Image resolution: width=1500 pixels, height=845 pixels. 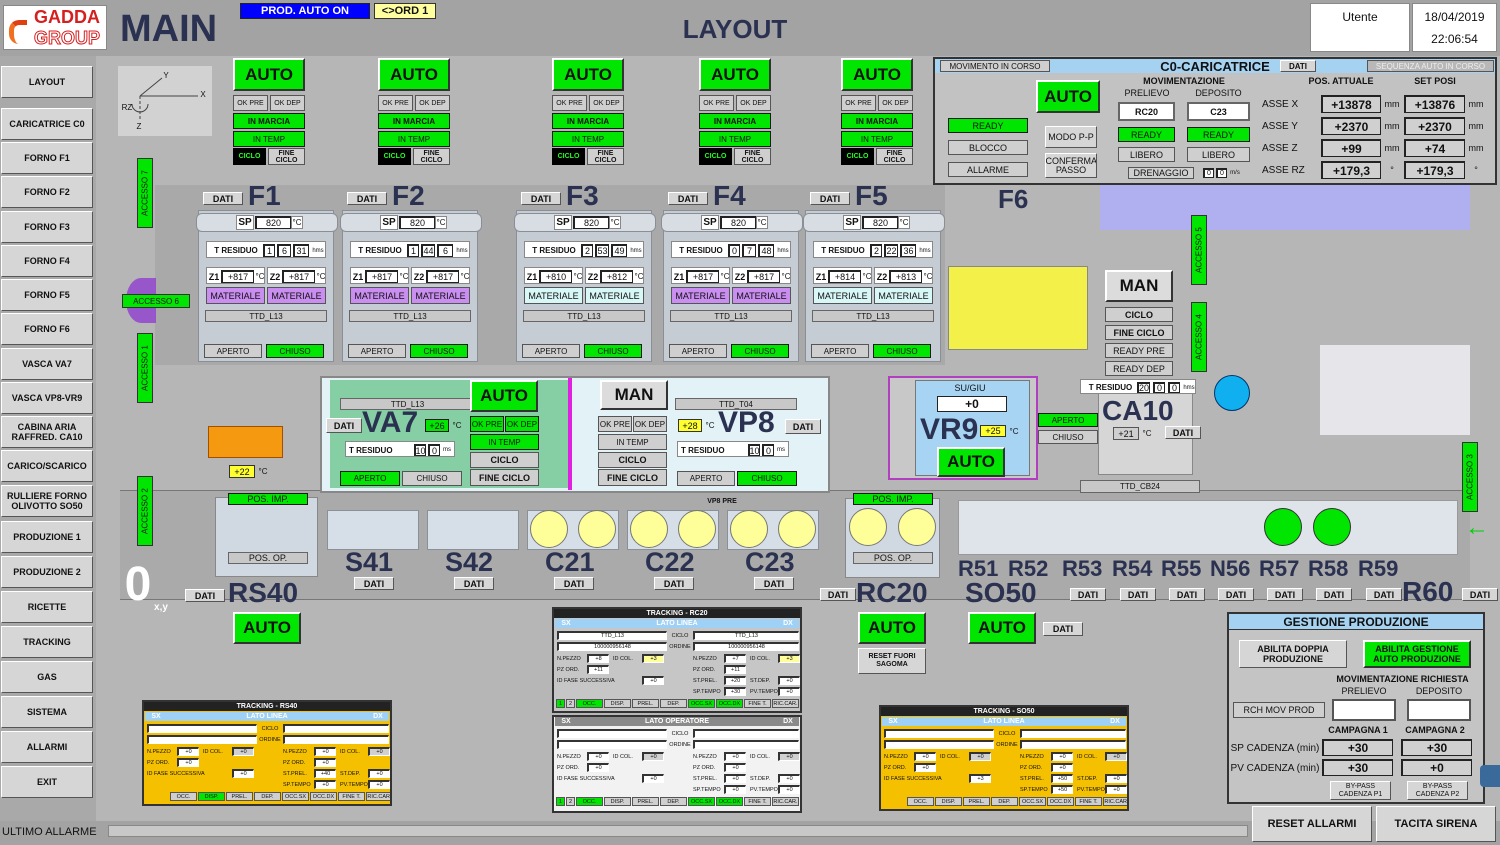 What do you see at coordinates (295, 351) in the screenshot?
I see `furnace-1-chiuso: CHIUSO` at bounding box center [295, 351].